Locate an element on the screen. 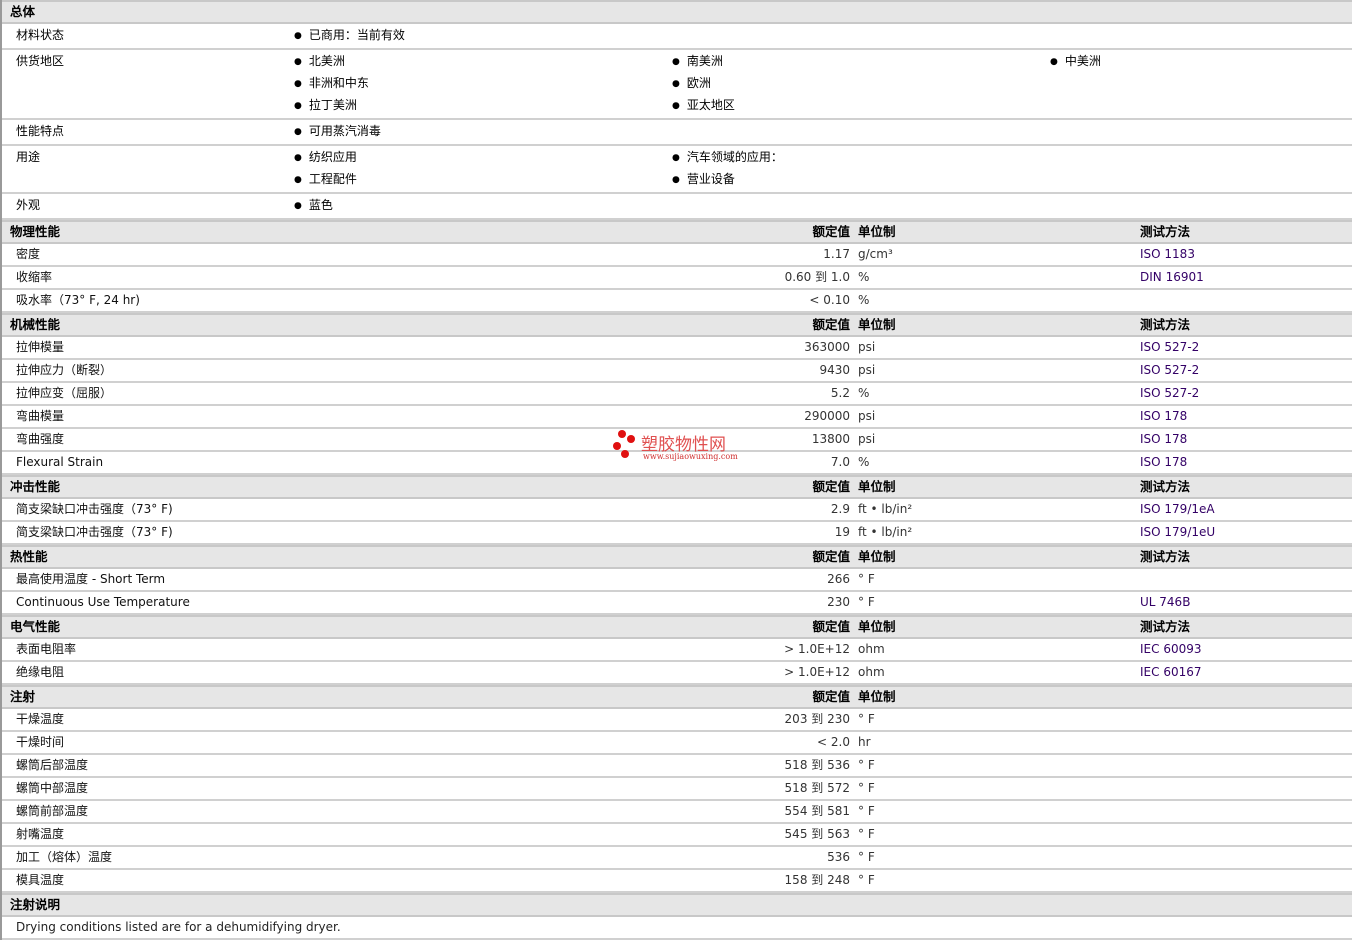  property-label: 干燥时间 is located at coordinates (40, 742).